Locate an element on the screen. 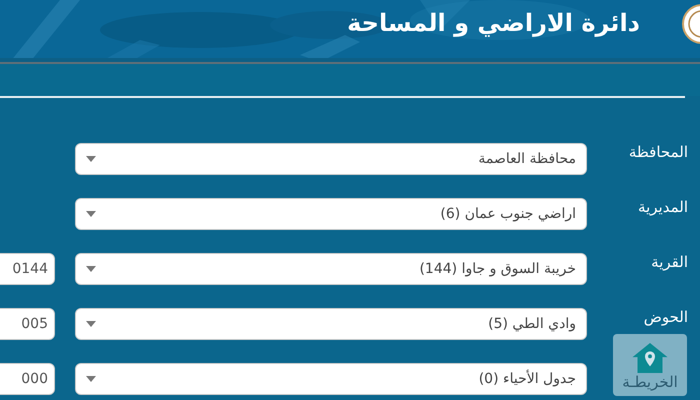 This screenshot has height=400, width=700. logo-icon is located at coordinates (690, 24).